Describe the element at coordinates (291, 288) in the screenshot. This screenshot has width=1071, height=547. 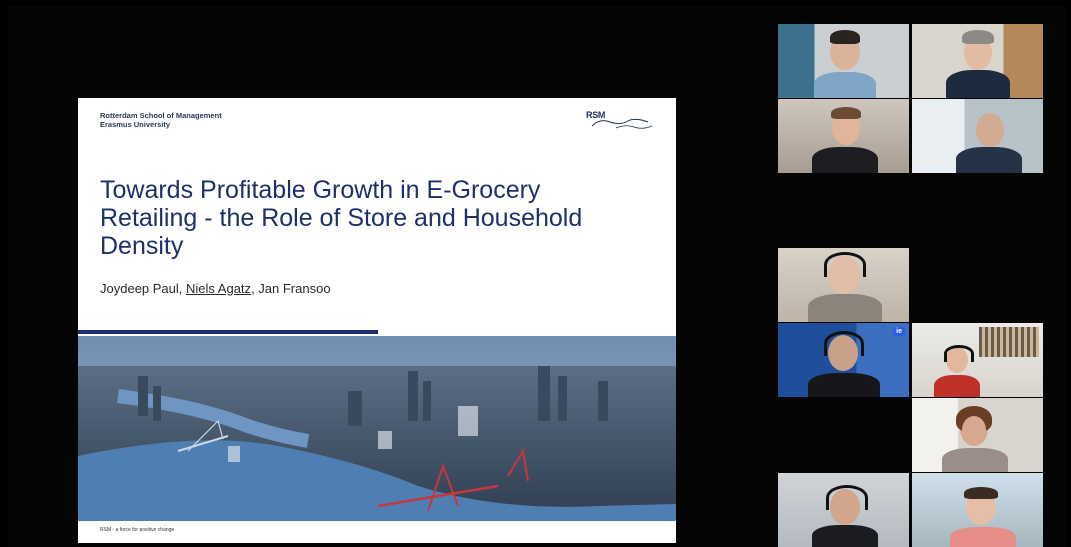
I see `author-3: , Jan Fransoo` at that location.